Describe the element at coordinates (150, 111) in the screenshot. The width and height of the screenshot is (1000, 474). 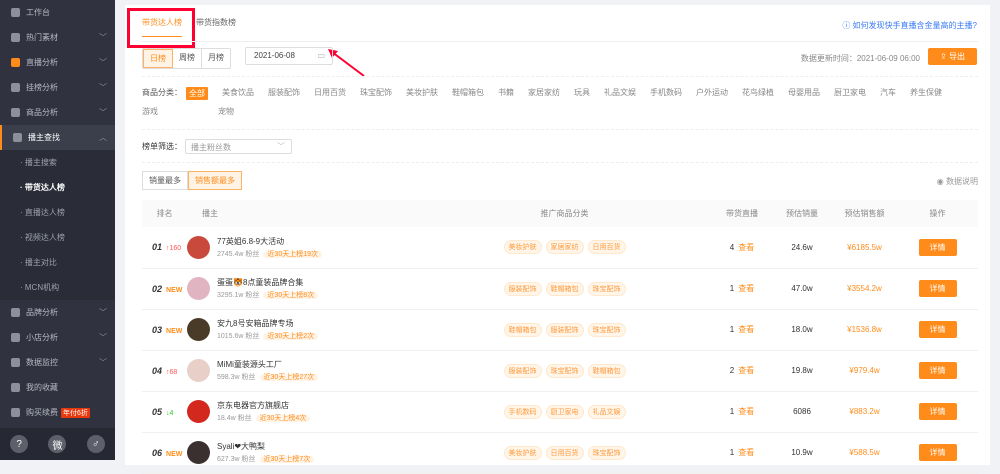
I see `category-option: 游戏` at that location.